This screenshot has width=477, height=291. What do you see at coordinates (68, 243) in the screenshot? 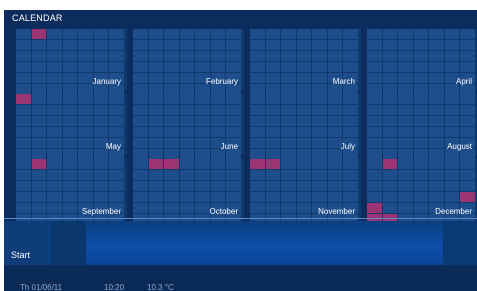
I see `taskbar-slot` at bounding box center [68, 243].